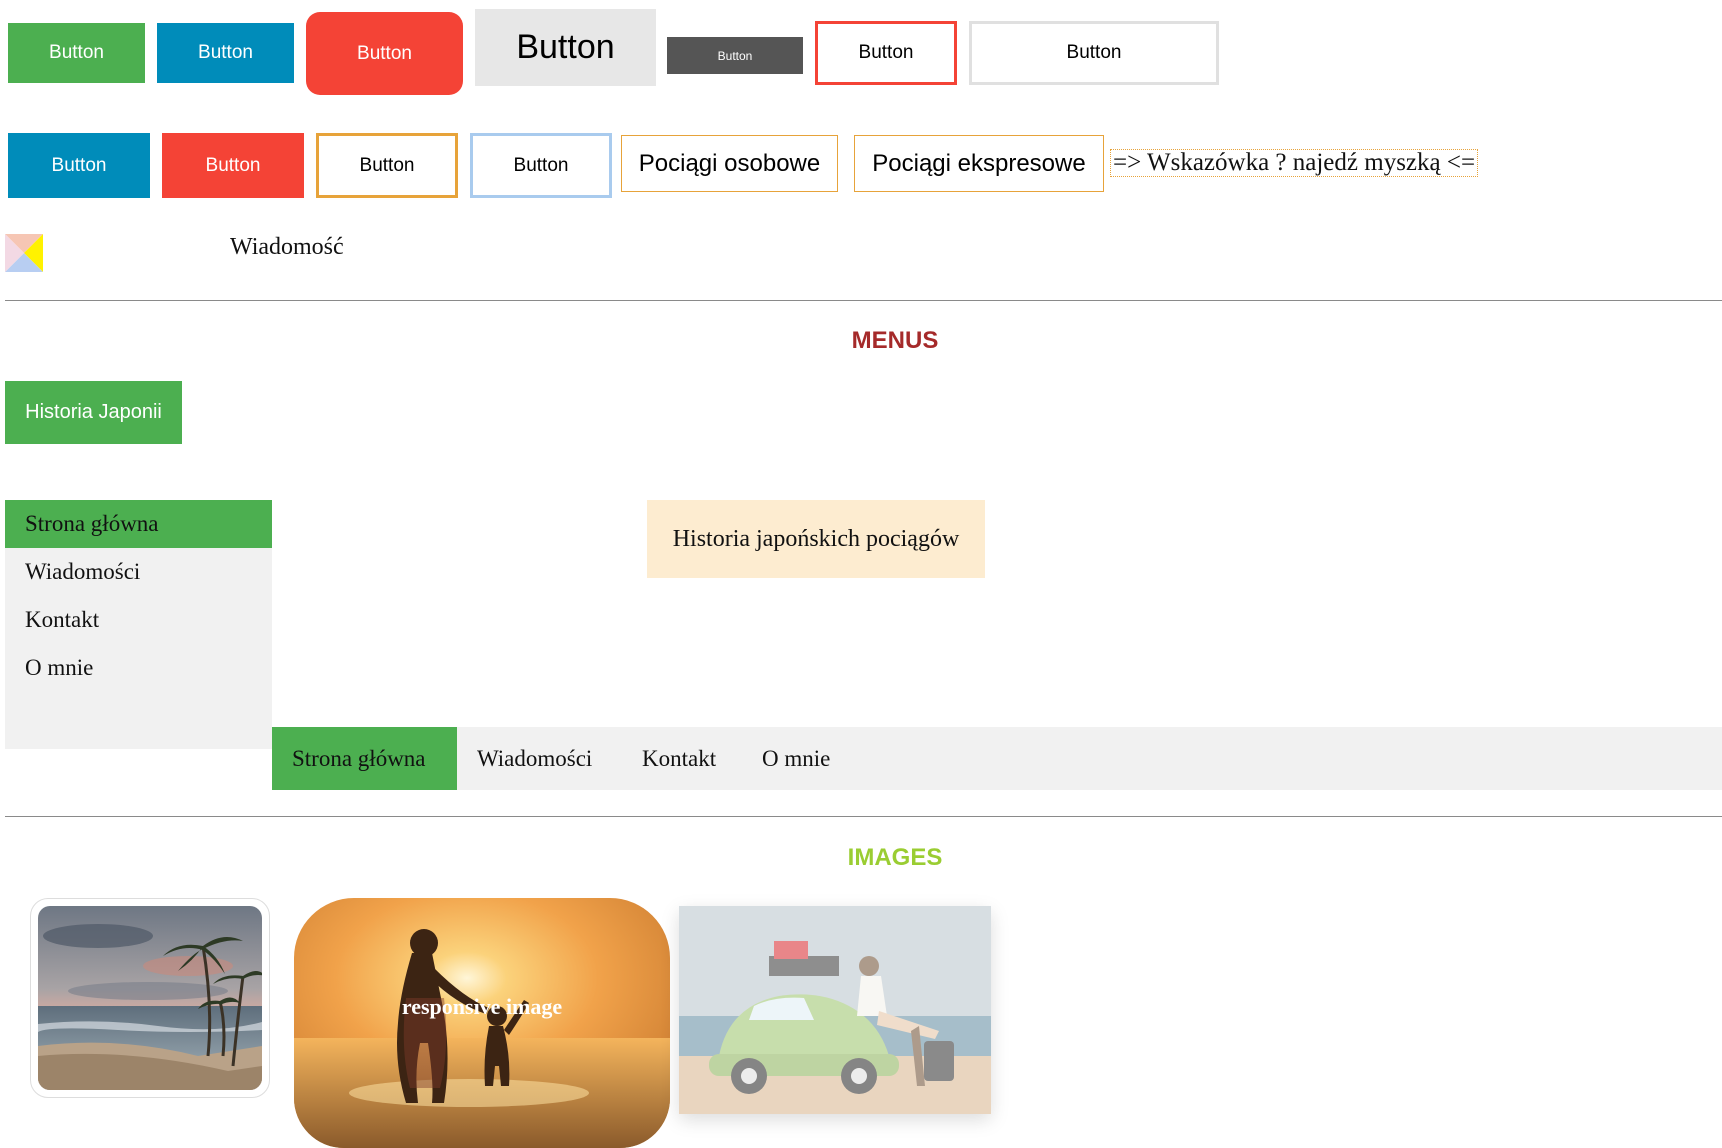  Describe the element at coordinates (796, 758) in the screenshot. I see `horizontal-menu-item-about: O mnie` at that location.